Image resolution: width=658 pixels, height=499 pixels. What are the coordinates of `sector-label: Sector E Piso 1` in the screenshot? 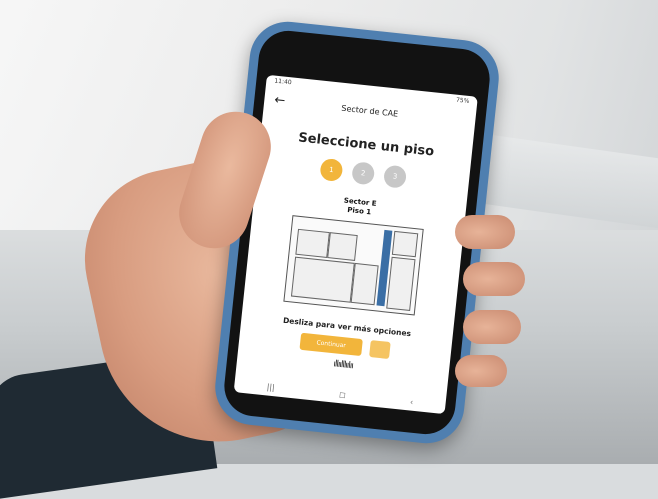 It's located at (359, 207).